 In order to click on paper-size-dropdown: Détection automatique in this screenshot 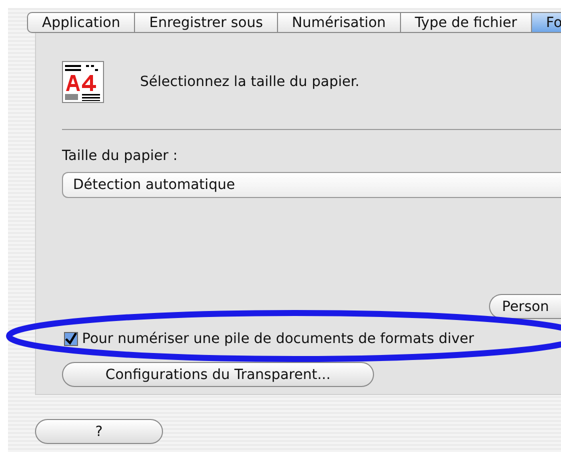, I will do `click(311, 185)`.